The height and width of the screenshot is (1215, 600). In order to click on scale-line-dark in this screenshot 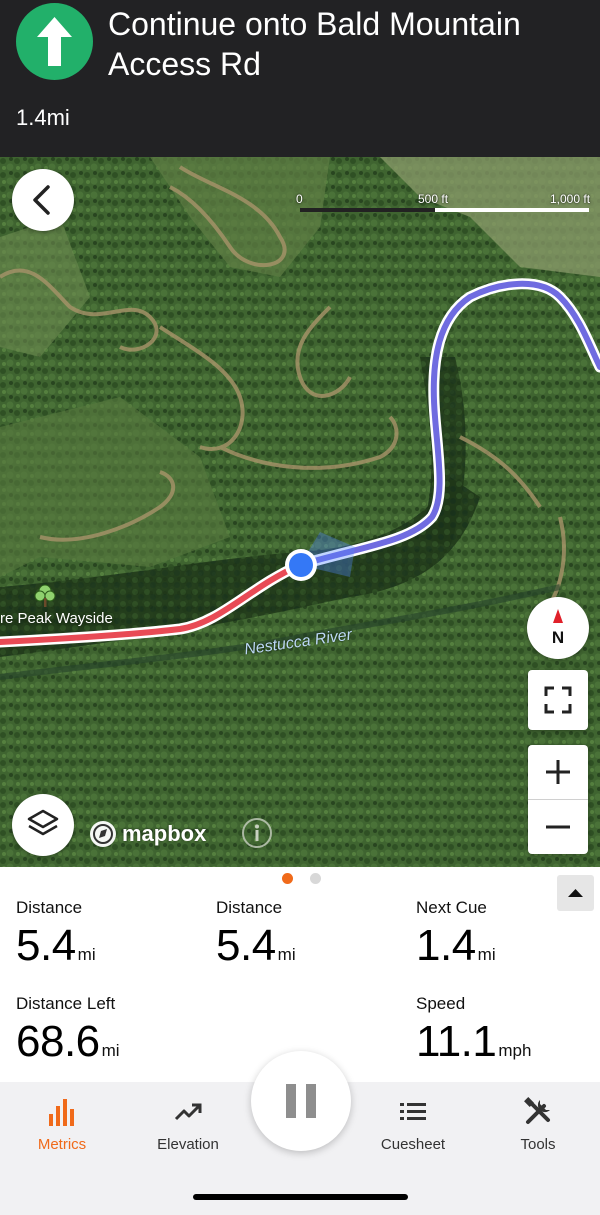, I will do `click(367, 210)`.